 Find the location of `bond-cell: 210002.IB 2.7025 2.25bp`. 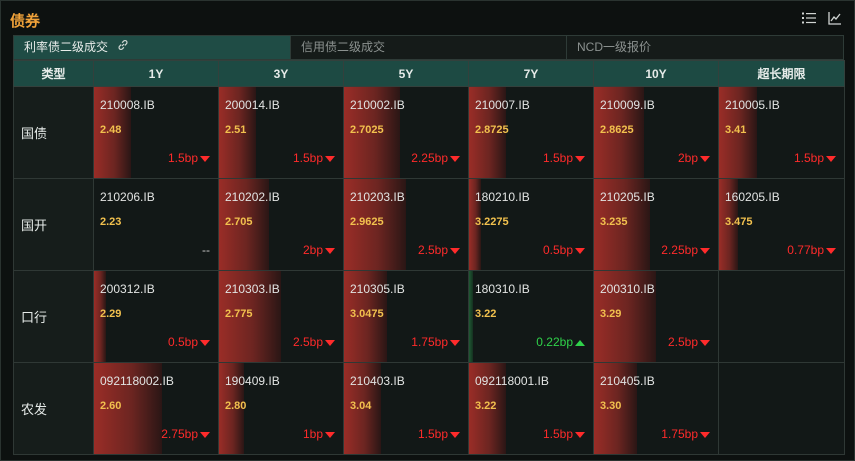

bond-cell: 210002.IB 2.7025 2.25bp is located at coordinates (406, 132).